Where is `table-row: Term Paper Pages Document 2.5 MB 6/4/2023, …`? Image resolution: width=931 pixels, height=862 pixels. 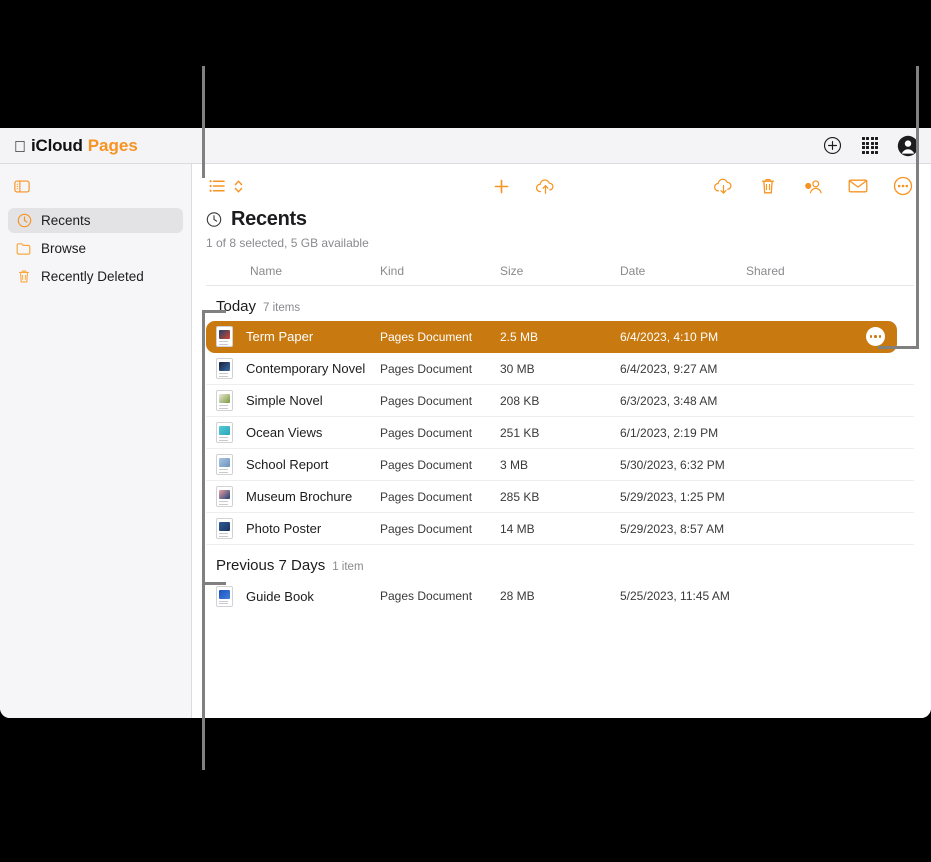
table-row: Term Paper Pages Document 2.5 MB 6/4/2023, … is located at coordinates (551, 337).